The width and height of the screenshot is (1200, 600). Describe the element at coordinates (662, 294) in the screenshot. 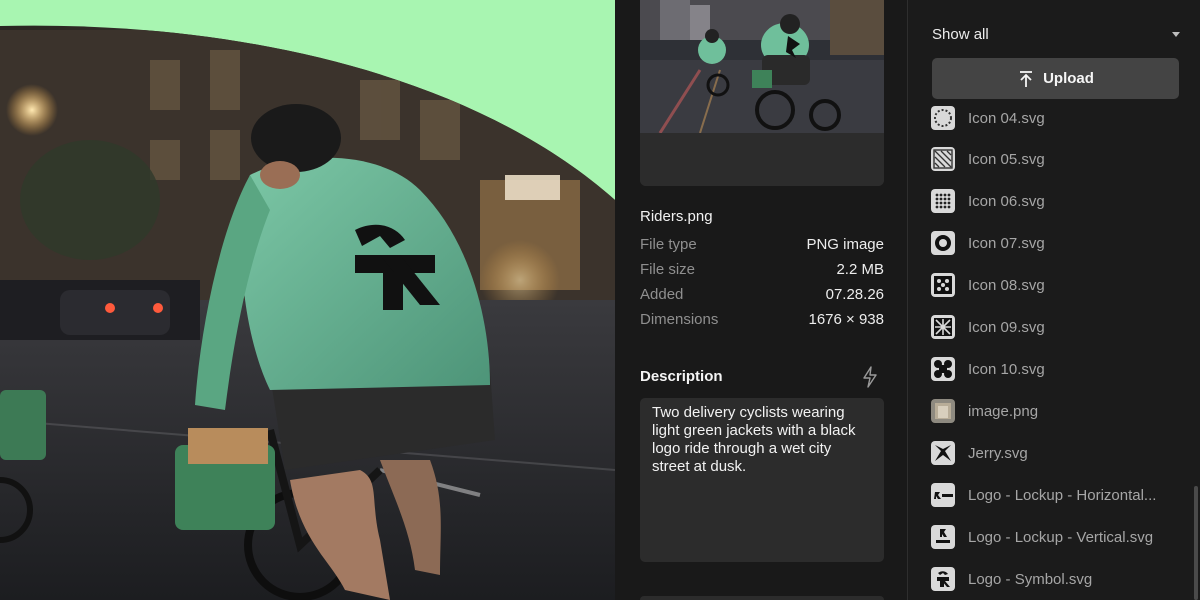

I see `meta-label: Added` at that location.